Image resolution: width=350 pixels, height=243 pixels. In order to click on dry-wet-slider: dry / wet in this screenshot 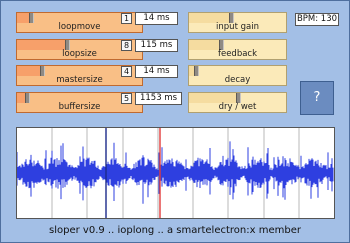, I will do `click(237, 102)`.